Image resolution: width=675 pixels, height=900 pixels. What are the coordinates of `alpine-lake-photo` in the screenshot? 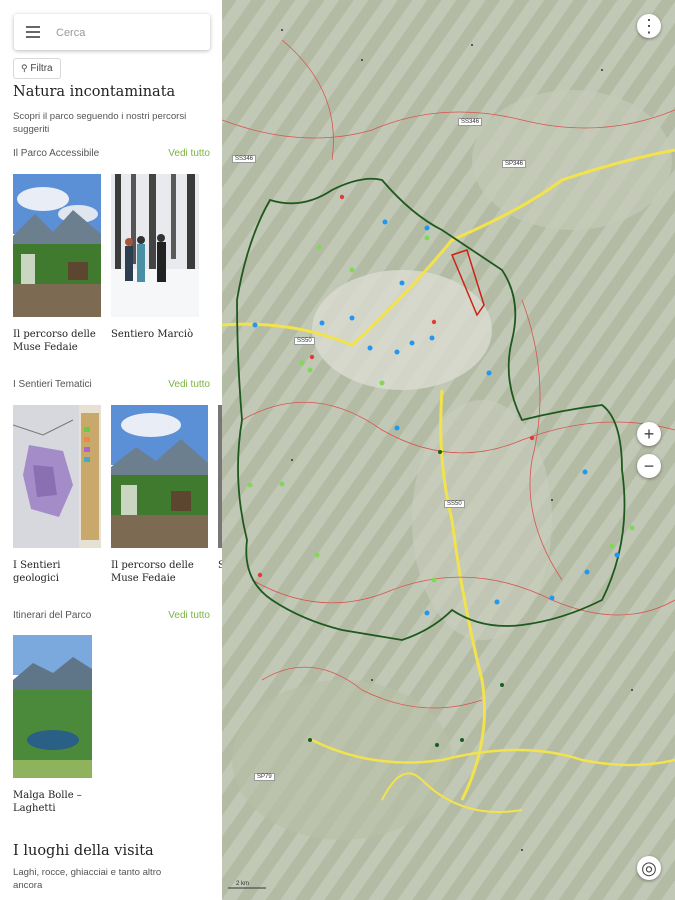 It's located at (52, 706).